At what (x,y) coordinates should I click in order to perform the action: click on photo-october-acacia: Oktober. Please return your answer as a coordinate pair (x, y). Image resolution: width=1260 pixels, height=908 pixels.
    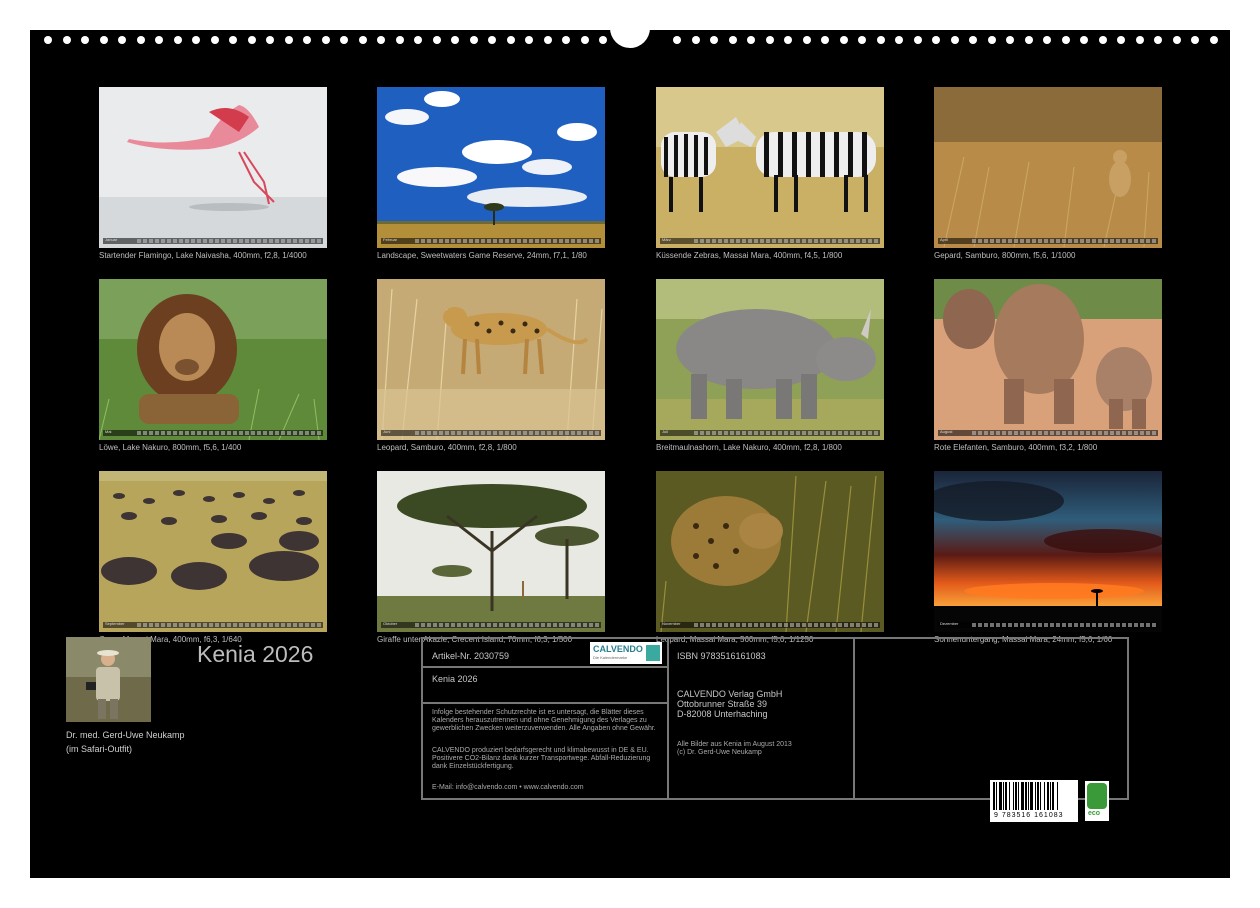
    Looking at the image, I should click on (491, 551).